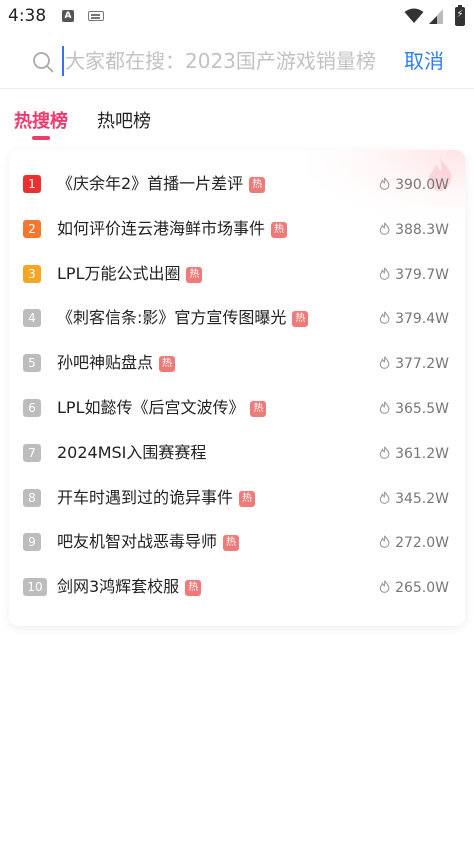  I want to click on views-count: 377.2W, so click(414, 364).